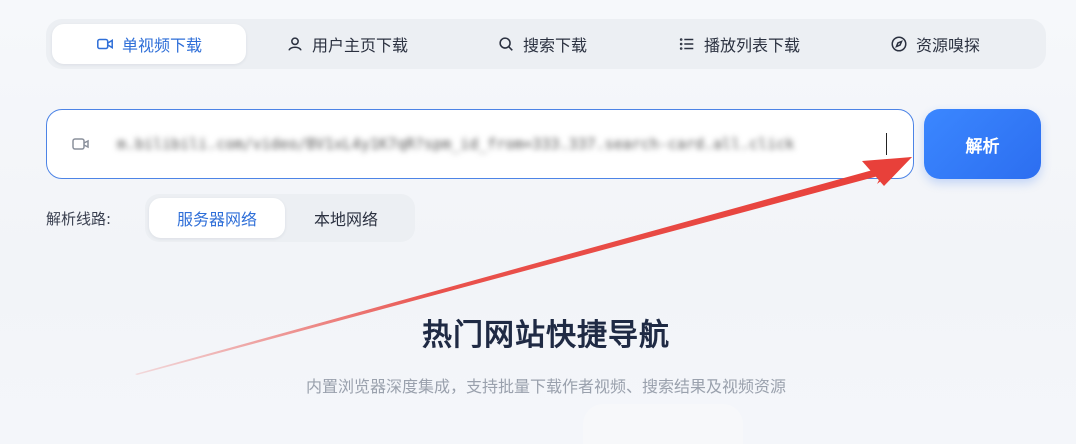 This screenshot has height=444, width=1076. I want to click on compass-icon, so click(899, 44).